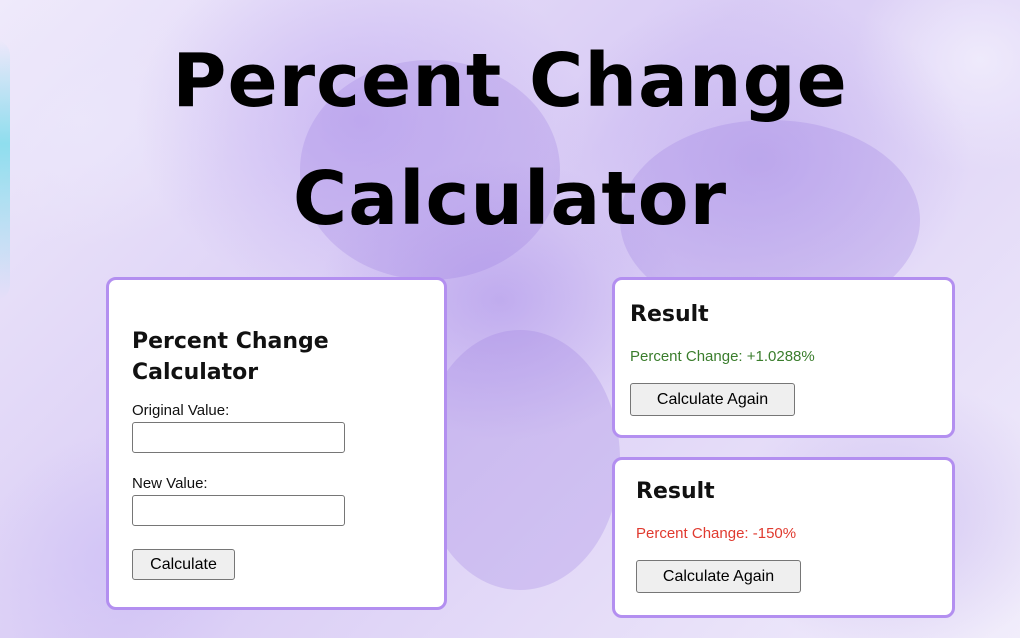 The image size is (1020, 638). I want to click on calculate-button: Calculate, so click(183, 564).